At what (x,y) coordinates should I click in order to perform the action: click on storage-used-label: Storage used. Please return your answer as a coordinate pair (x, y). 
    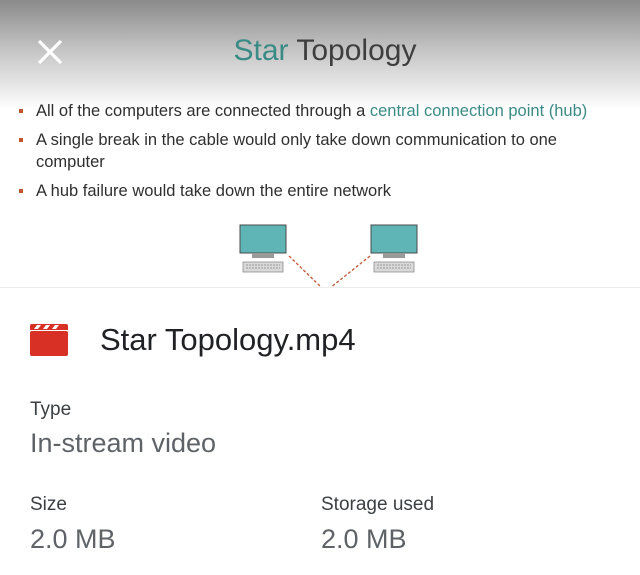
    Looking at the image, I should click on (378, 504).